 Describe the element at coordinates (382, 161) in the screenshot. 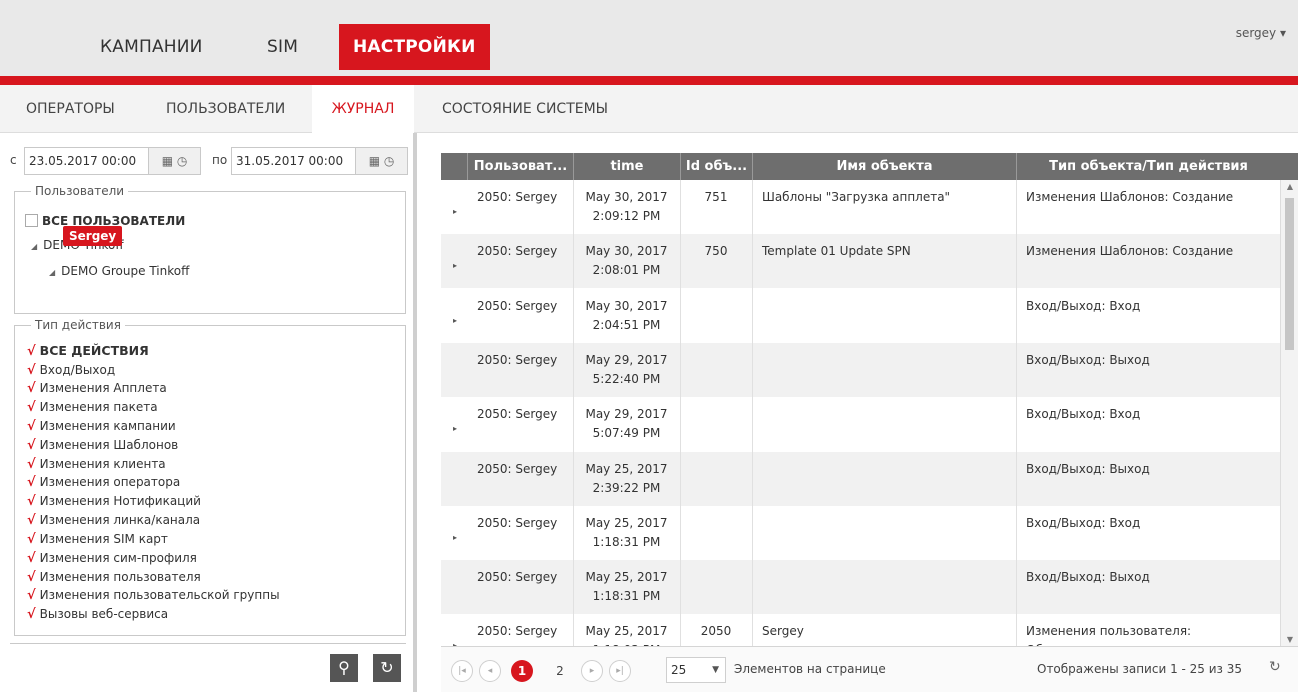

I see `date-to-picker-icons: ▦ ◷` at that location.